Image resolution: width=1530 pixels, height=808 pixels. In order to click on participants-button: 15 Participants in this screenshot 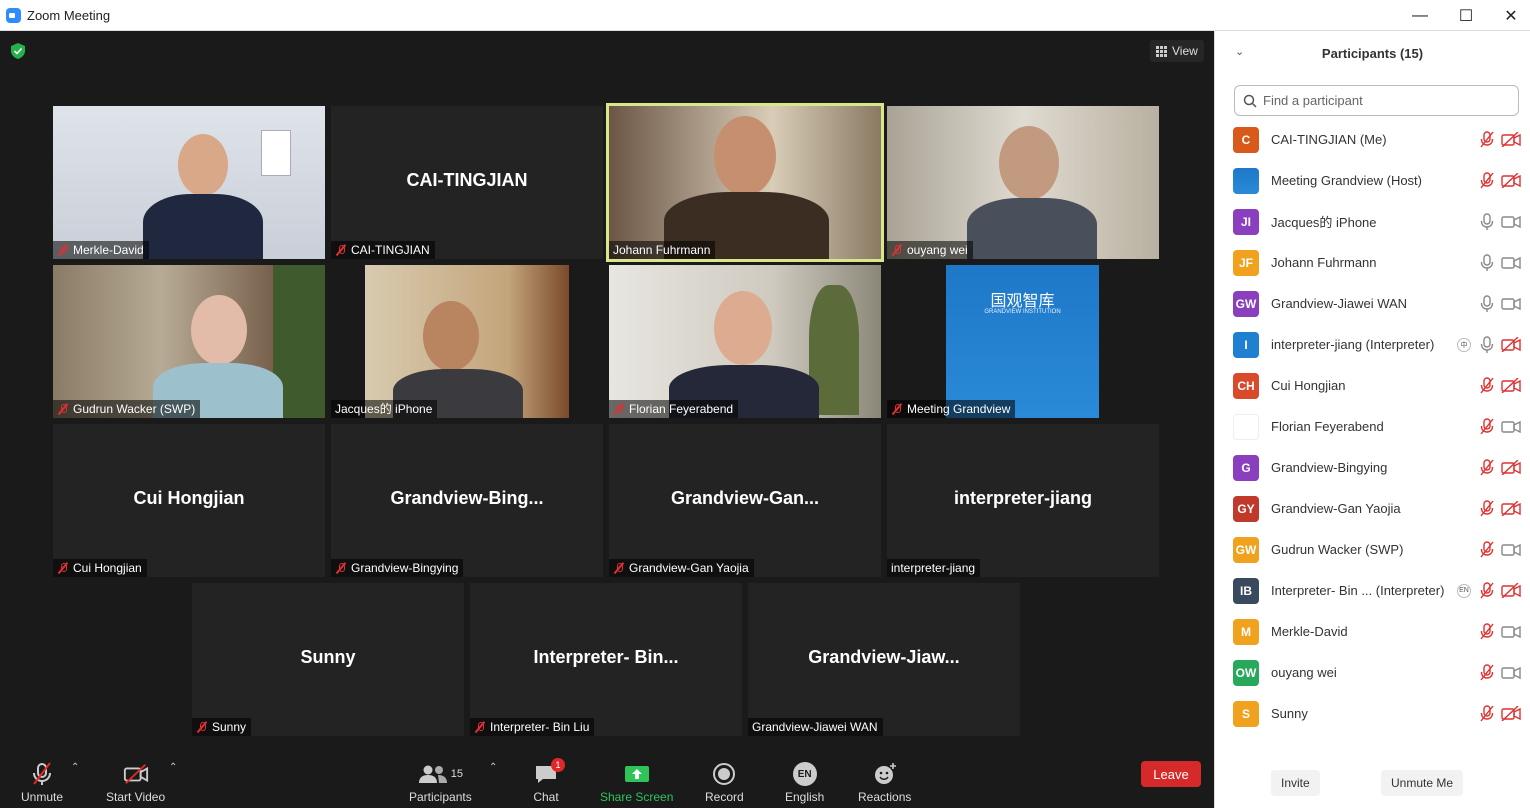, I will do `click(440, 783)`.